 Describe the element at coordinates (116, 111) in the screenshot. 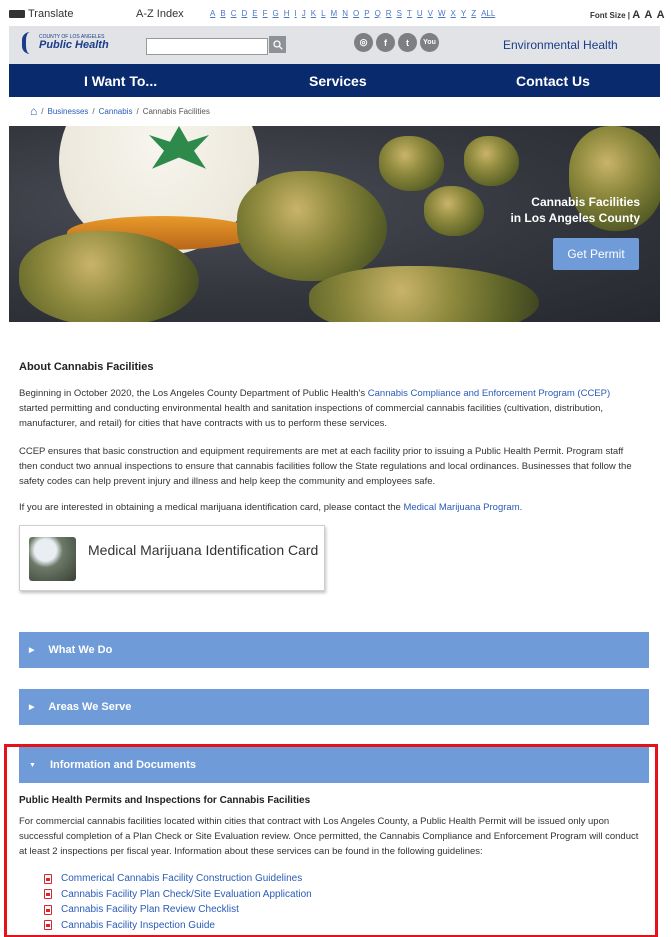

I see `breadcrumb-cannabis: Cannabis` at that location.